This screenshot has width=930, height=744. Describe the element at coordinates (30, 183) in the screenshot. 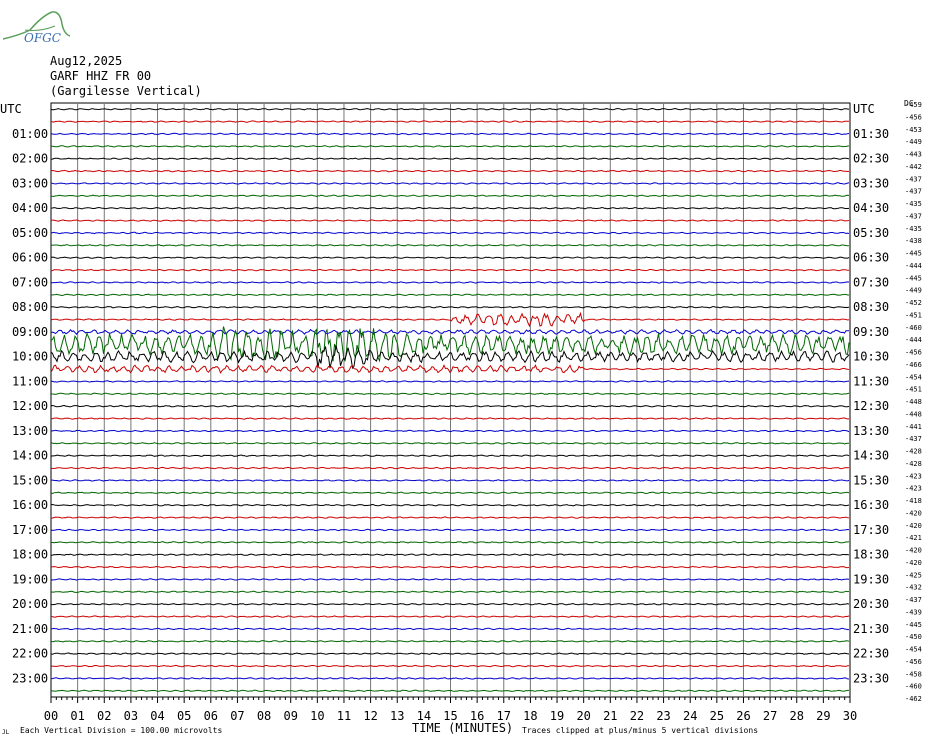

I see `hour-label-left: 03:00` at that location.